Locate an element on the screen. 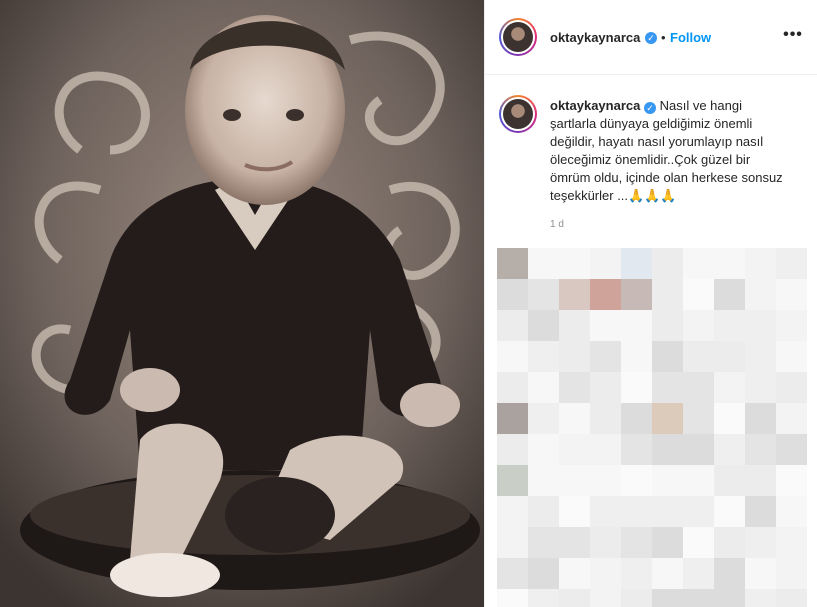  caption-username-link: oktaykaynarca is located at coordinates (595, 105).